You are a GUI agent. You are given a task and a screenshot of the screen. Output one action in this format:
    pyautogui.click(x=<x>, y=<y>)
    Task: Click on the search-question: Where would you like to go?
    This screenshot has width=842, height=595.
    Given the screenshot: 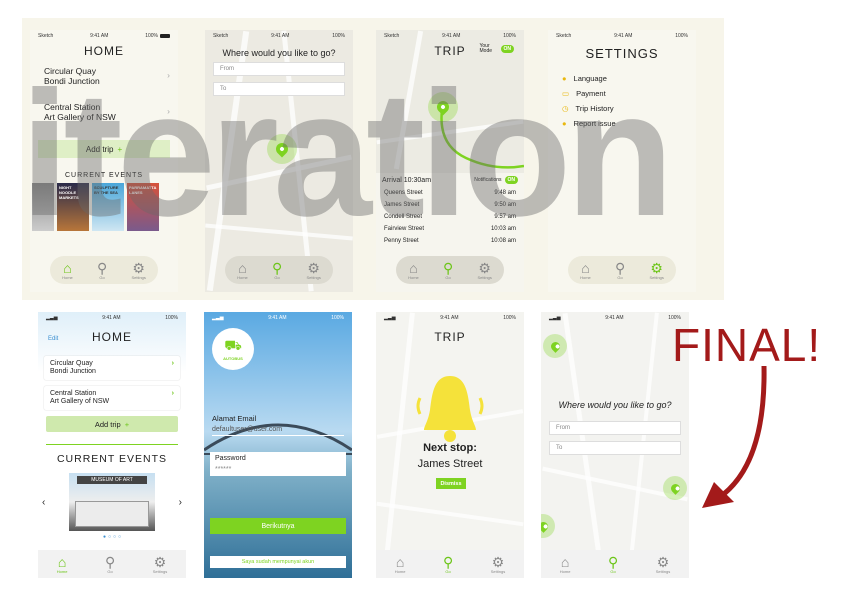 What is the action you would take?
    pyautogui.click(x=615, y=405)
    